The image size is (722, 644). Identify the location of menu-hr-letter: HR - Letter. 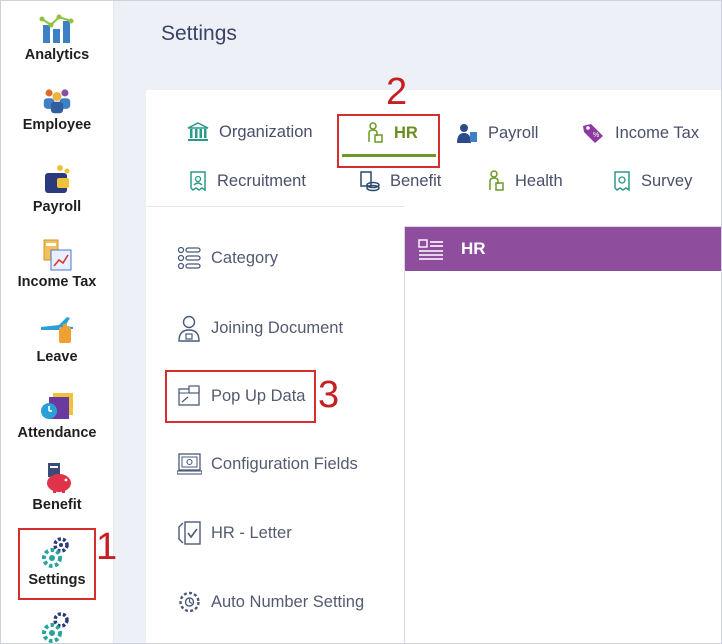
(234, 533).